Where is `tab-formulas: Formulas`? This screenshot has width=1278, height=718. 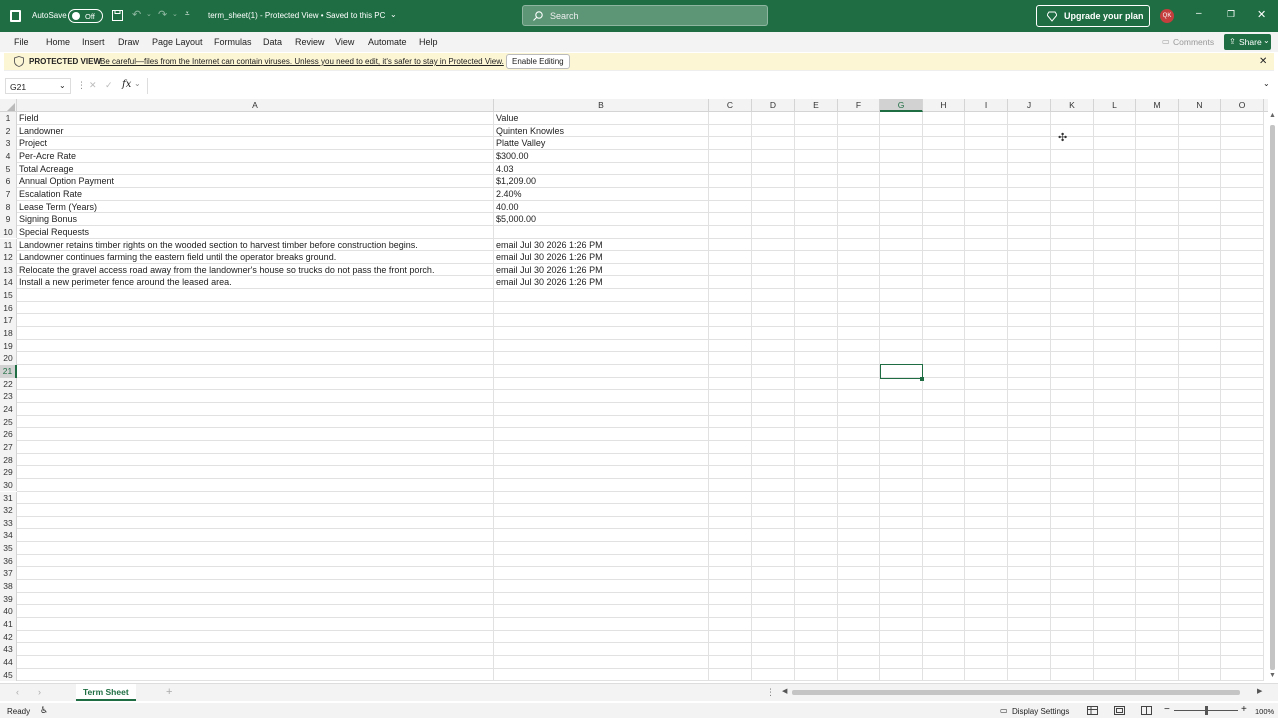
tab-formulas: Formulas is located at coordinates (233, 42).